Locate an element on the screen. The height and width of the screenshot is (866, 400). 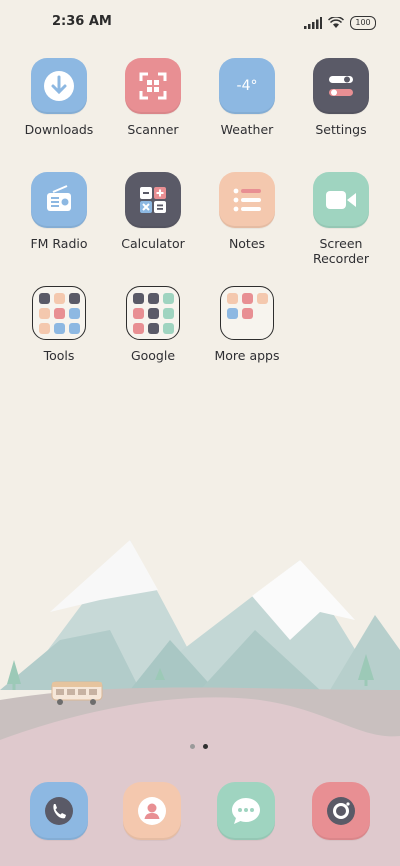
messages-icon is located at coordinates (246, 811).